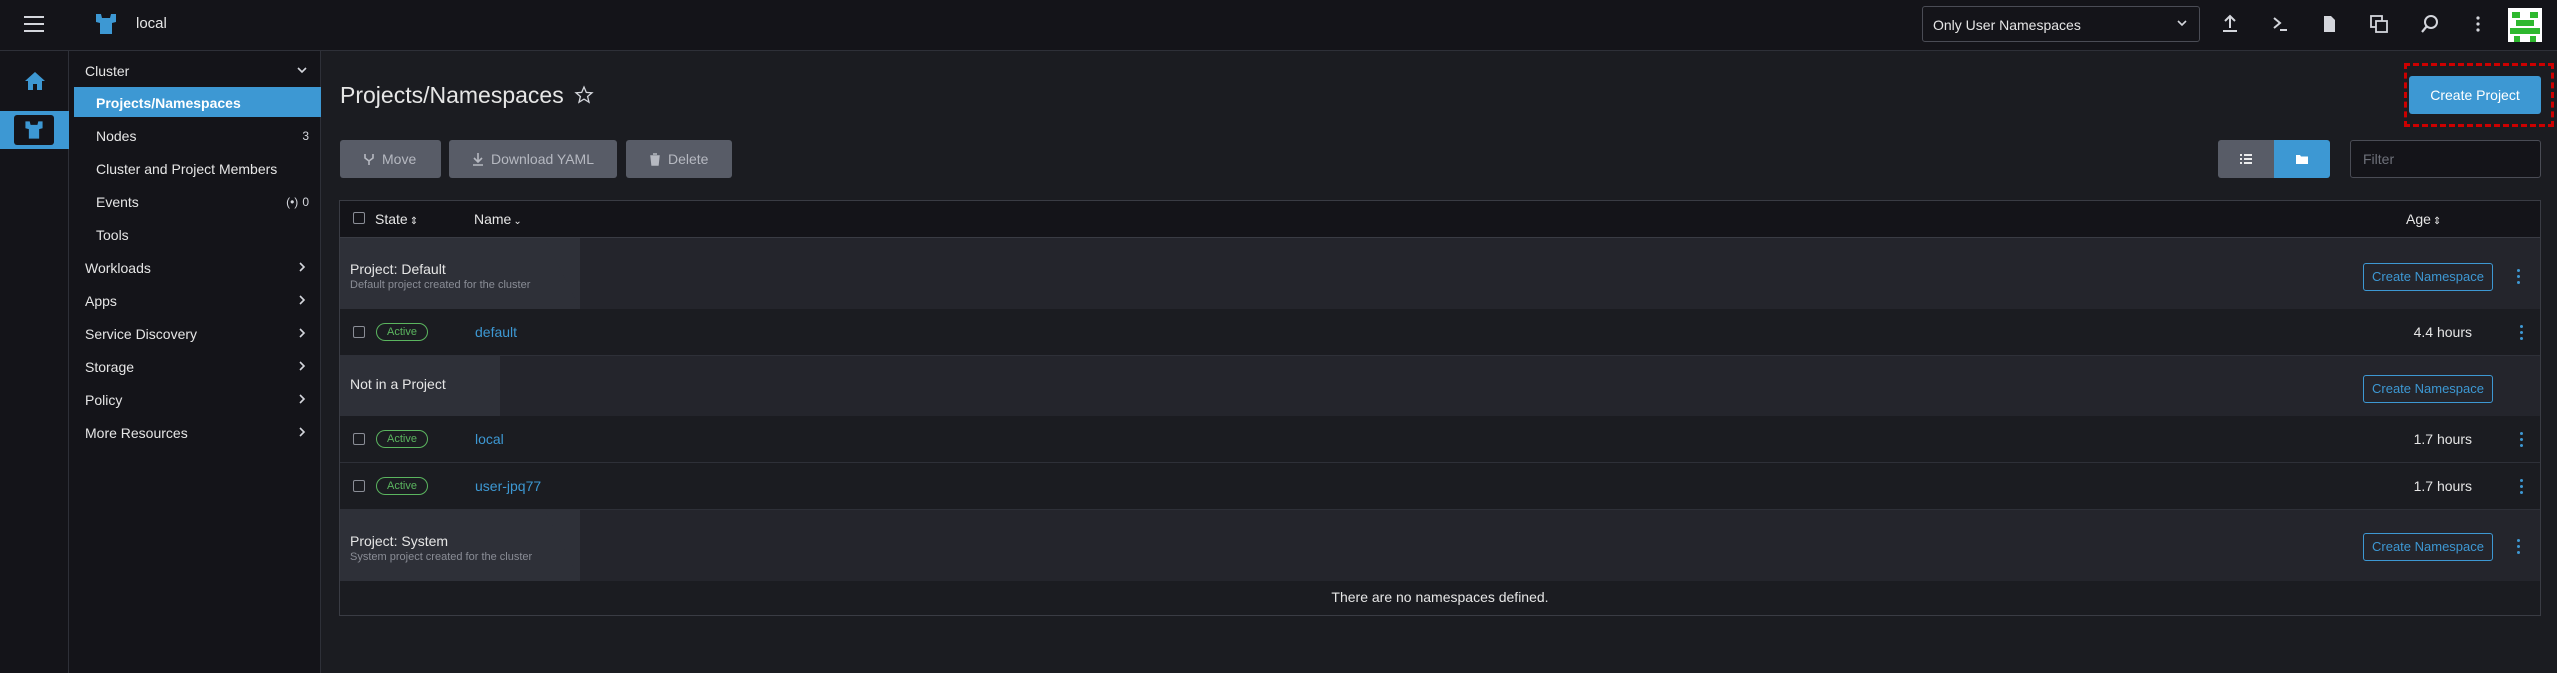 This screenshot has height=673, width=2557. I want to click on list-icon, so click(2246, 159).